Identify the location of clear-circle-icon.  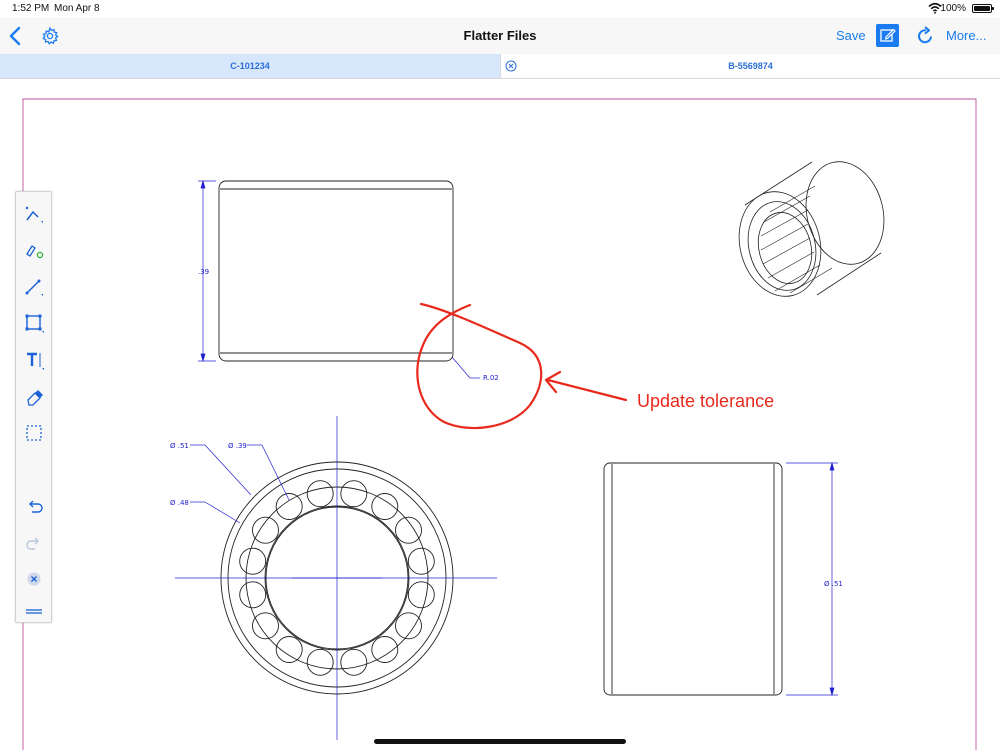
(34, 579).